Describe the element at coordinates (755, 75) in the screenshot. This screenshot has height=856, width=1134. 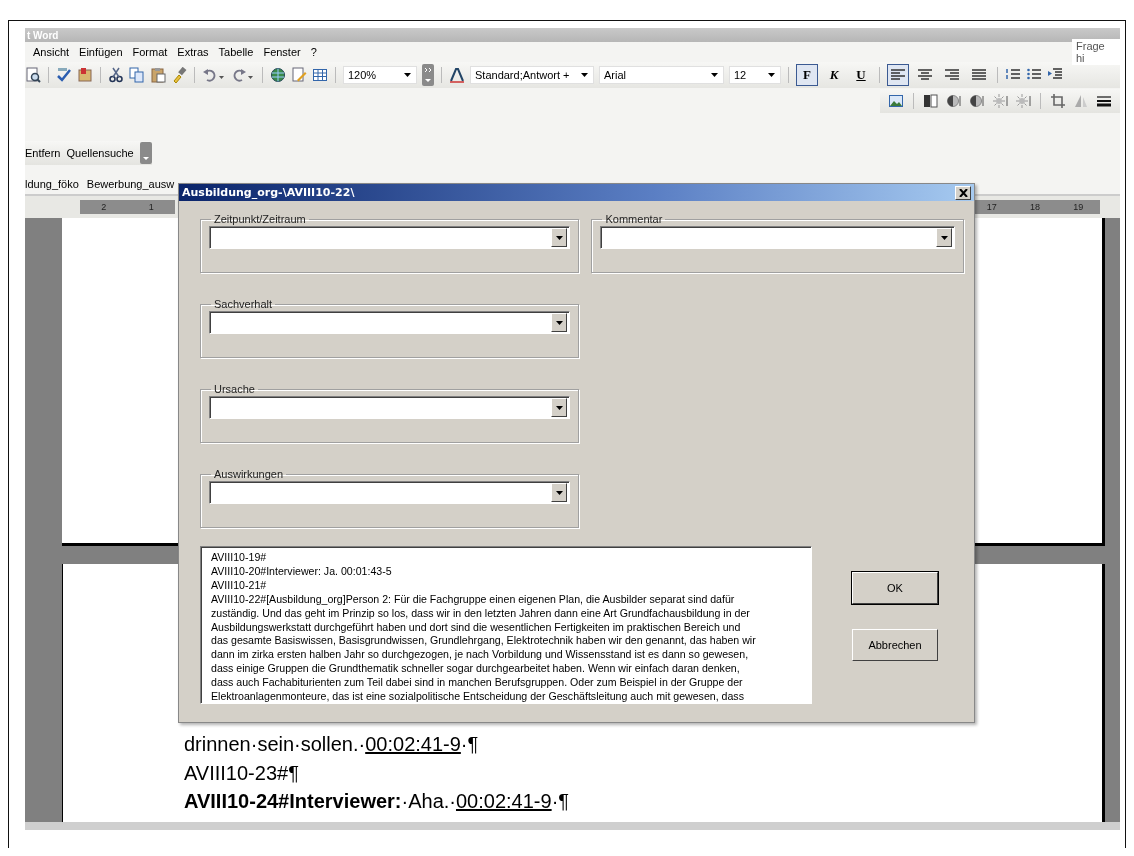
I see `font-size-dropdown: 12` at that location.